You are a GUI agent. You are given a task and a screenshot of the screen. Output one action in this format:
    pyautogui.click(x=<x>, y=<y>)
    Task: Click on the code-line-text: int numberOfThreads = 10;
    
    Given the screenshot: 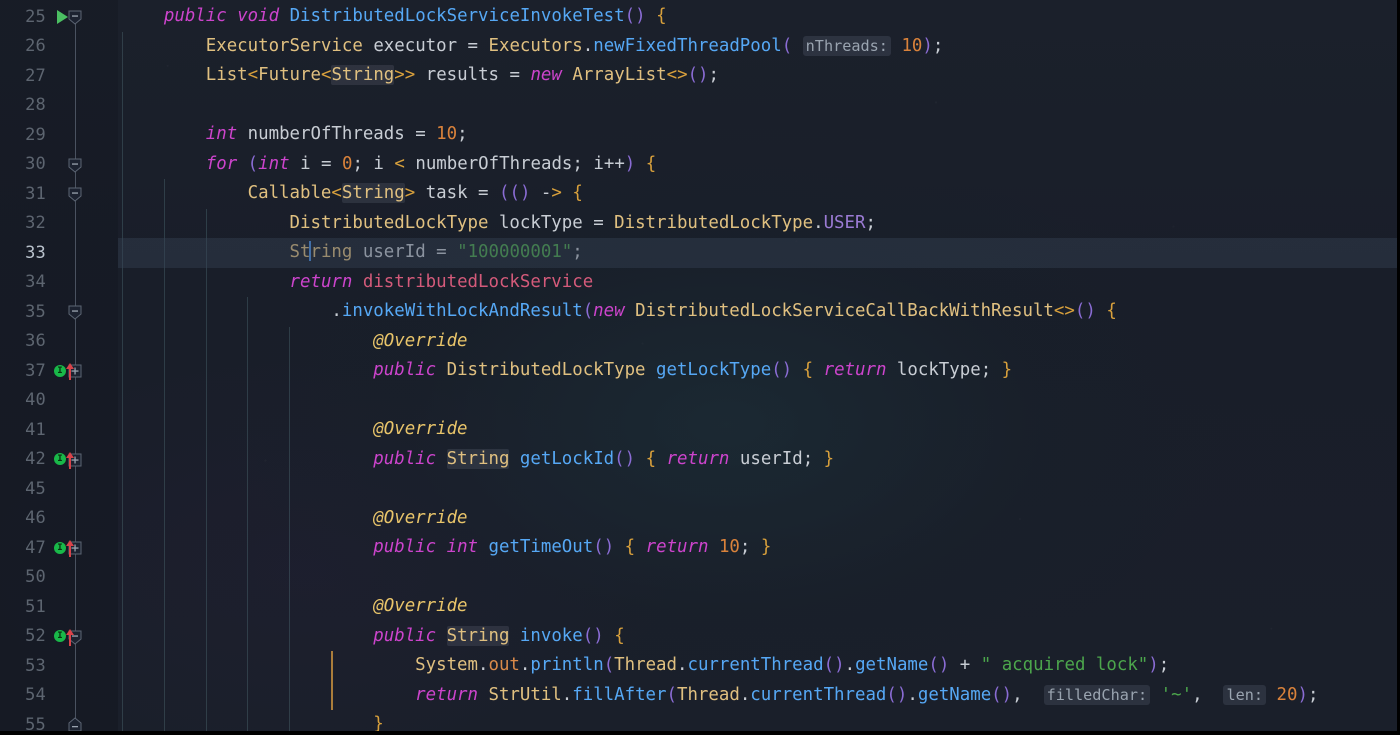 What is the action you would take?
    pyautogui.click(x=336, y=134)
    